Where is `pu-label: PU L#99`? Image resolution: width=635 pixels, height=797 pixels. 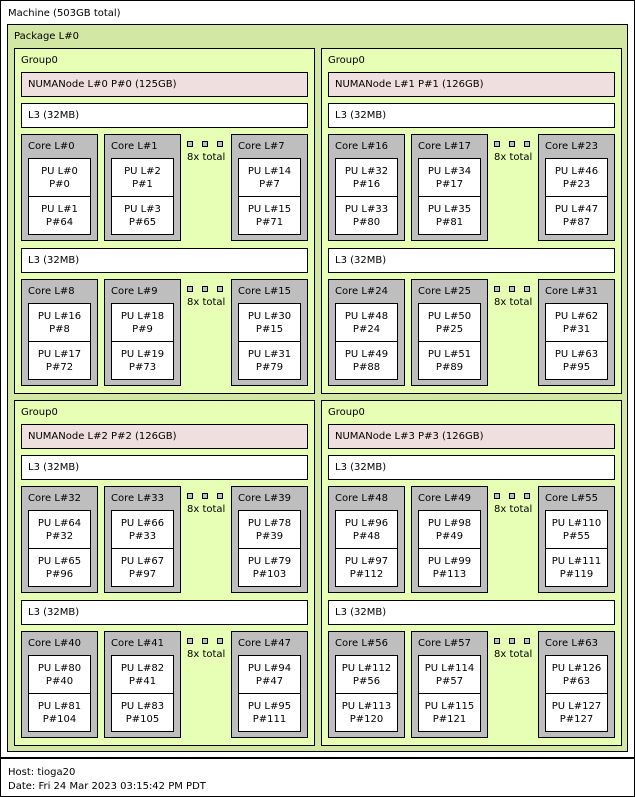
pu-label: PU L#99 is located at coordinates (449, 561).